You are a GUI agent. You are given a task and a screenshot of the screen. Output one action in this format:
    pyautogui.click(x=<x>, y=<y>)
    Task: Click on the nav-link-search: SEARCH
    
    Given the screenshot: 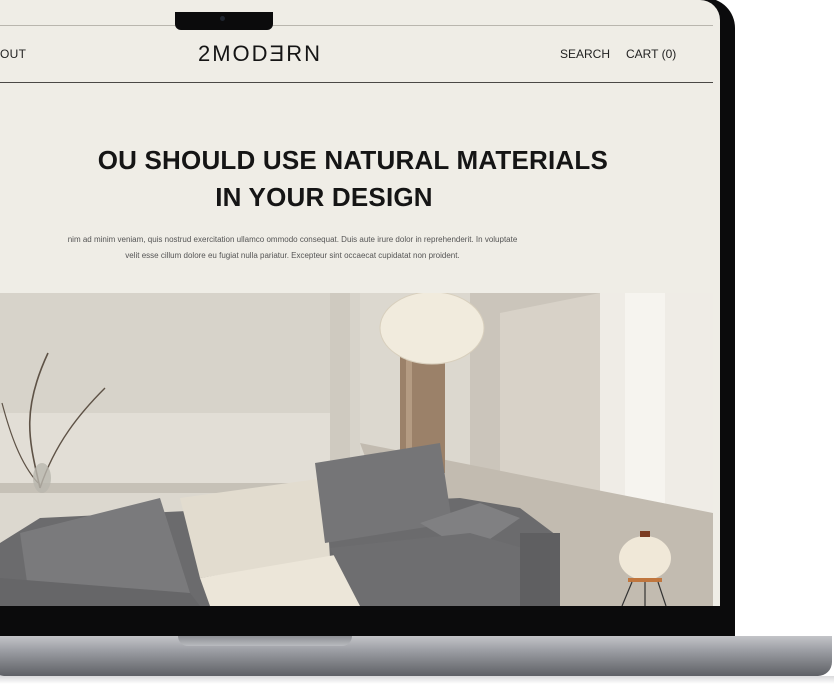 What is the action you would take?
    pyautogui.click(x=585, y=54)
    